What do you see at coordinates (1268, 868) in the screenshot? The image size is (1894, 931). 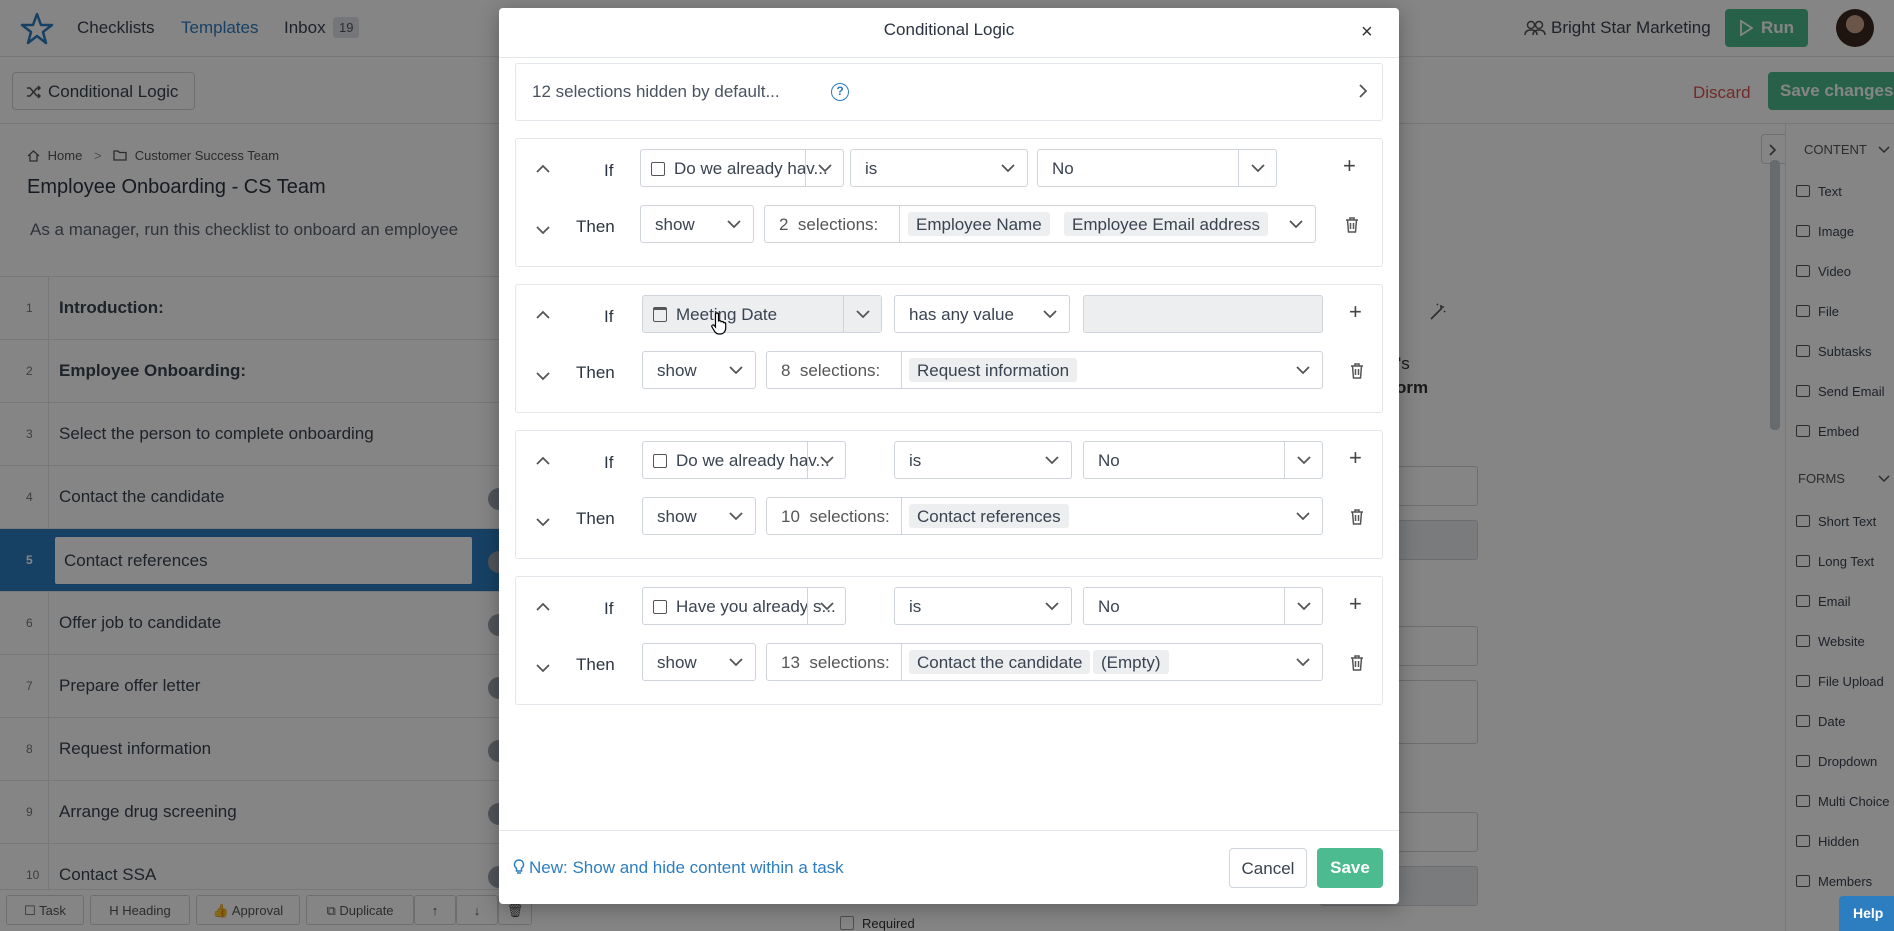 I see `cancel-button: Cancel` at bounding box center [1268, 868].